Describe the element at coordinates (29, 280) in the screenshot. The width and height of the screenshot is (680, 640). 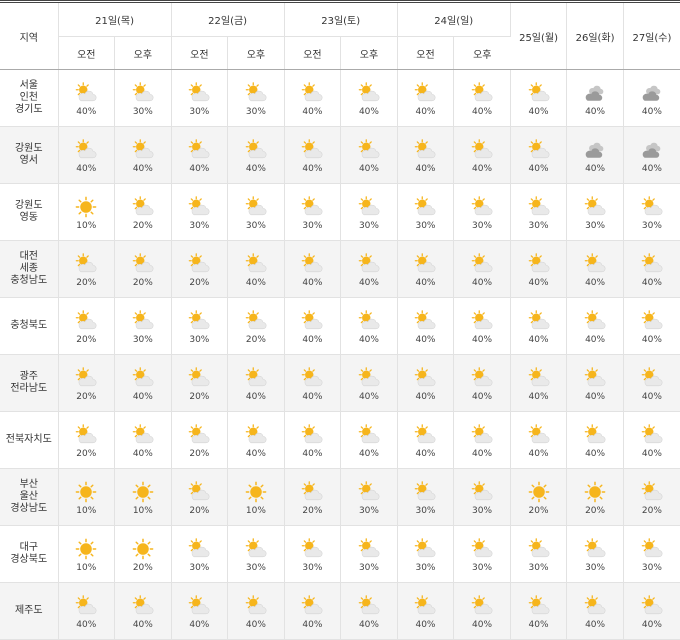
I see `region-name-line: 충청남도` at that location.